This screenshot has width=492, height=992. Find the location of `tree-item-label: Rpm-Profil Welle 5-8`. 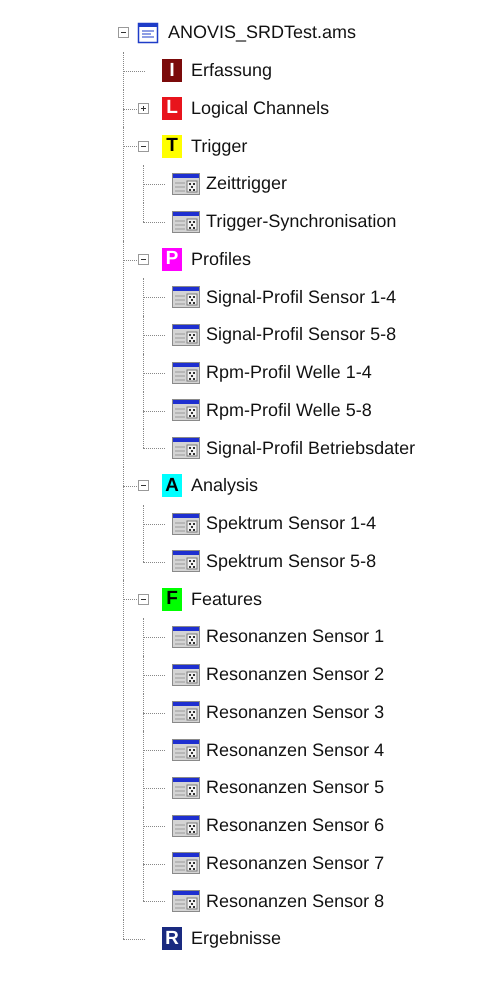

tree-item-label: Rpm-Profil Welle 5-8 is located at coordinates (289, 410).